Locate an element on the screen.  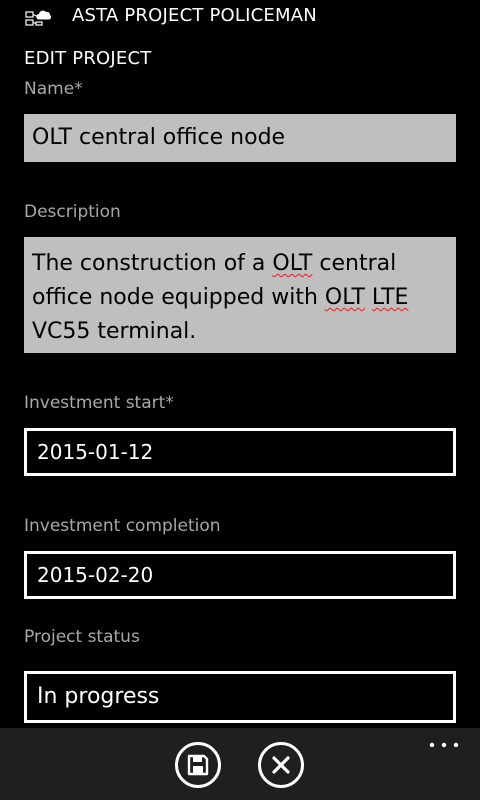
page-title: EDIT PROJECT is located at coordinates (88, 58).